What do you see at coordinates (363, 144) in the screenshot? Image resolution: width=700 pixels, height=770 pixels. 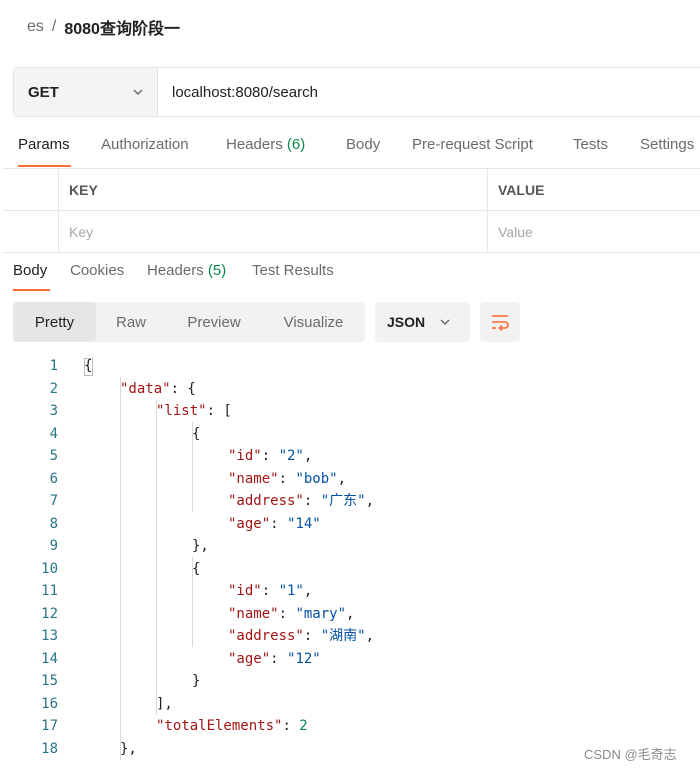 I see `tab-body: Body` at bounding box center [363, 144].